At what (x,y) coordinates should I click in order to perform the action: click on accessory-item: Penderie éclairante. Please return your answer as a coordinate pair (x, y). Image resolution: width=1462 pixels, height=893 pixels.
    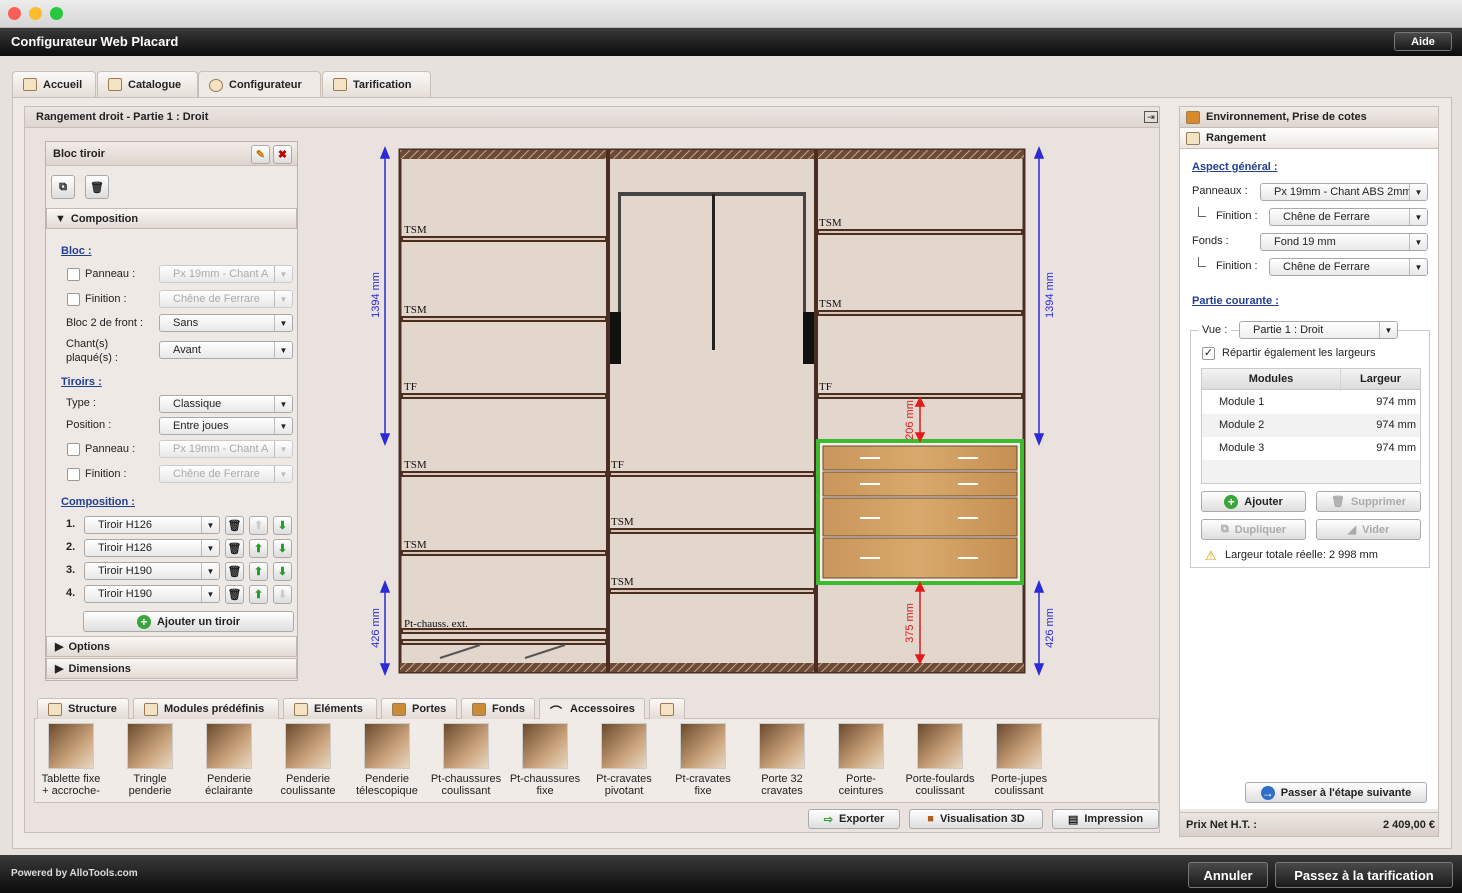
    Looking at the image, I should click on (229, 760).